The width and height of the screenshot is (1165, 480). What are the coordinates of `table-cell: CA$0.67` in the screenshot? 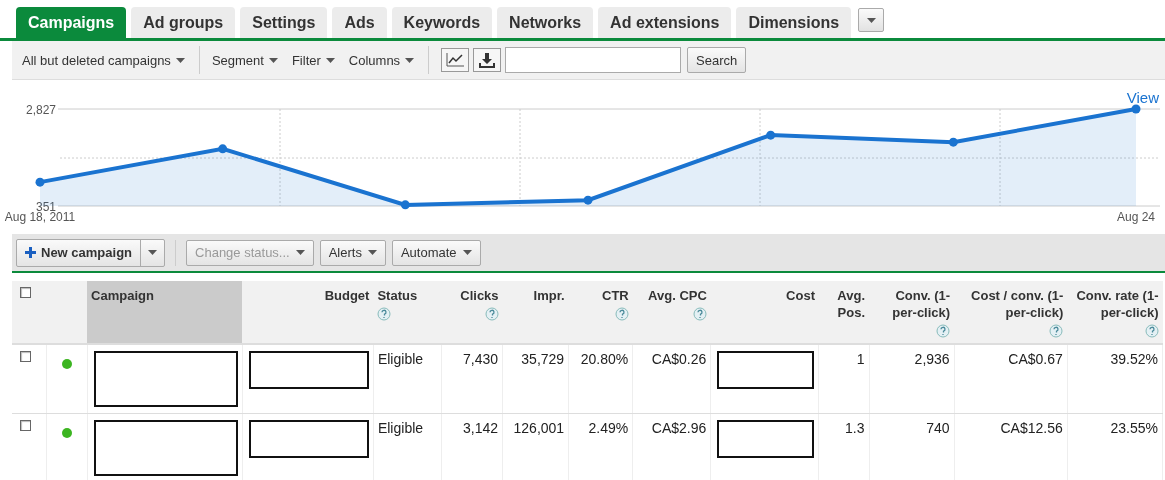 It's located at (1035, 359).